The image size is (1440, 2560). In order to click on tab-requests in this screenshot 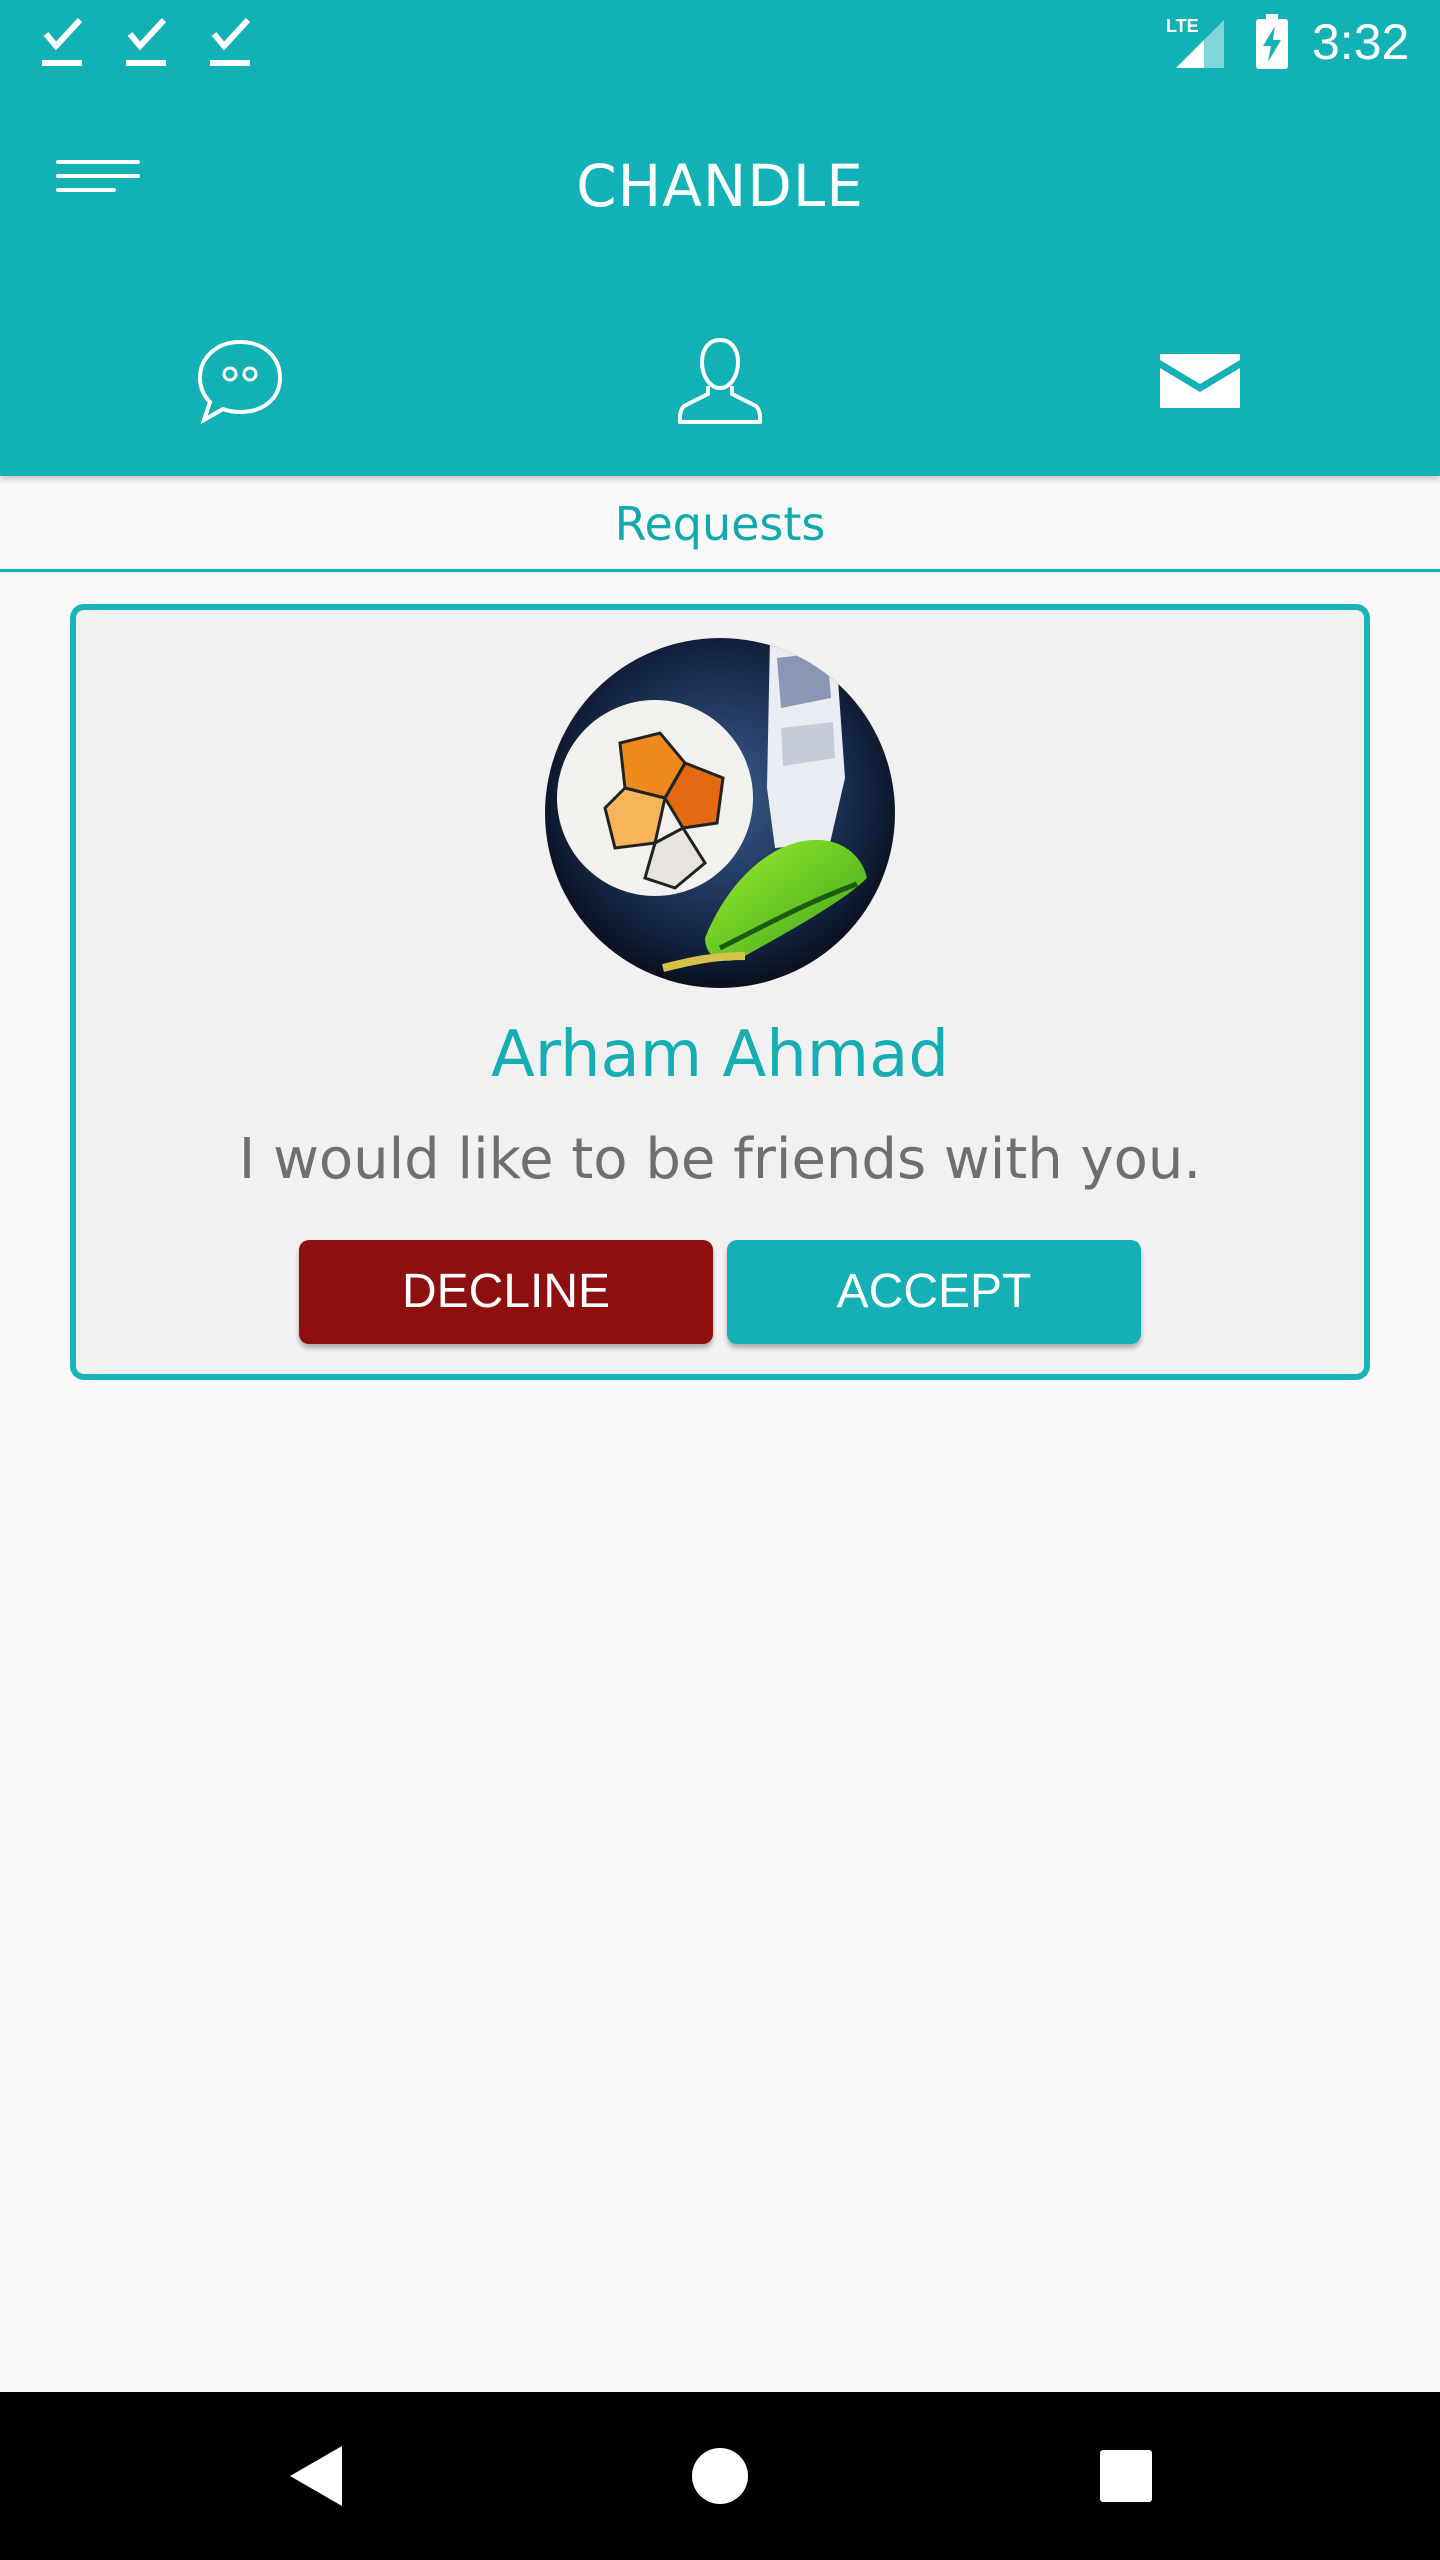, I will do `click(1200, 378)`.